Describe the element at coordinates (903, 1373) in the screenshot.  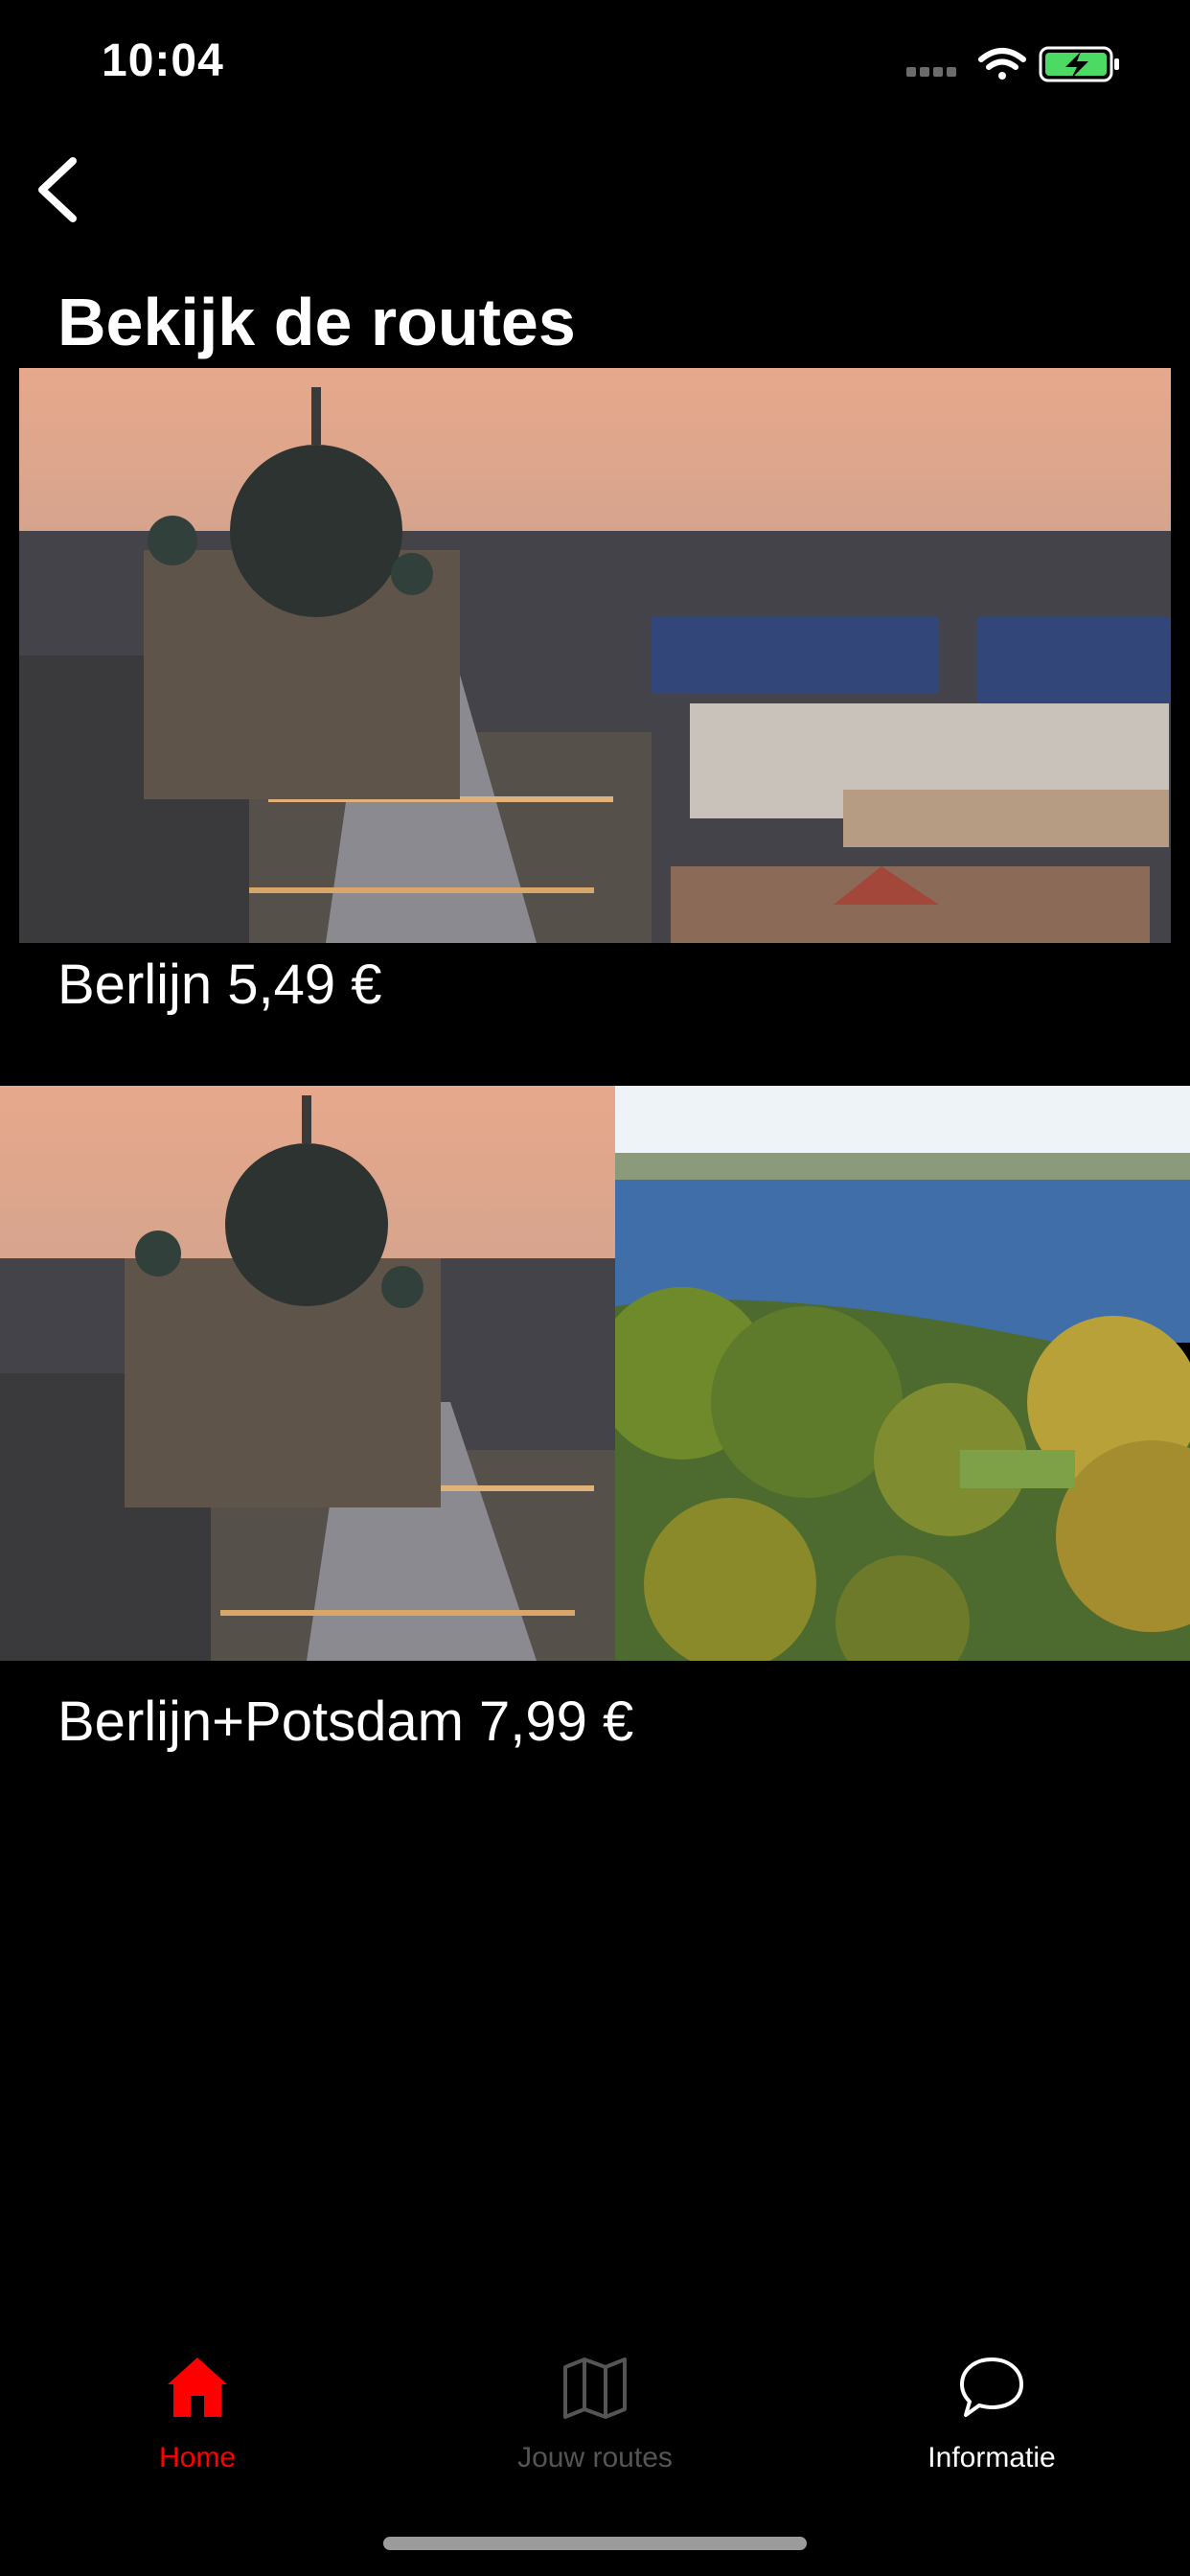
I see `potsdam-lake-photo` at that location.